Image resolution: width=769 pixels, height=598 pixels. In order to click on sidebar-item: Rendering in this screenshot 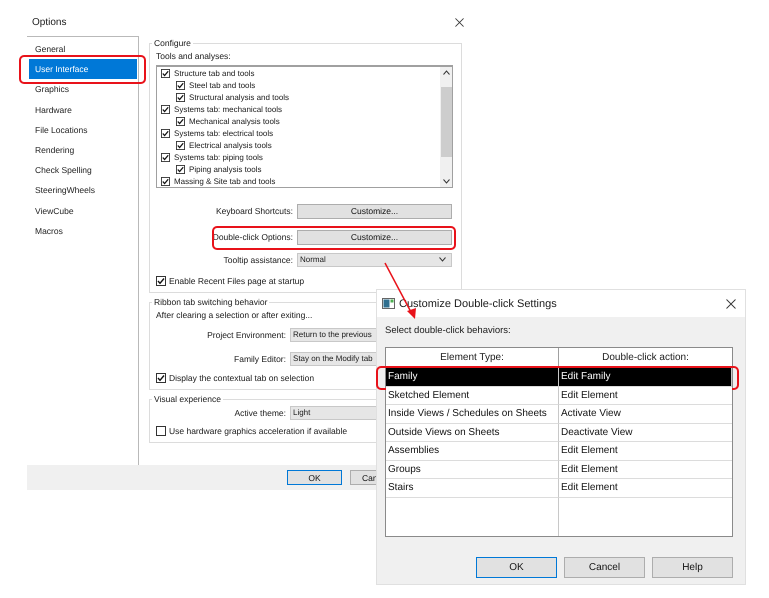, I will do `click(83, 150)`.